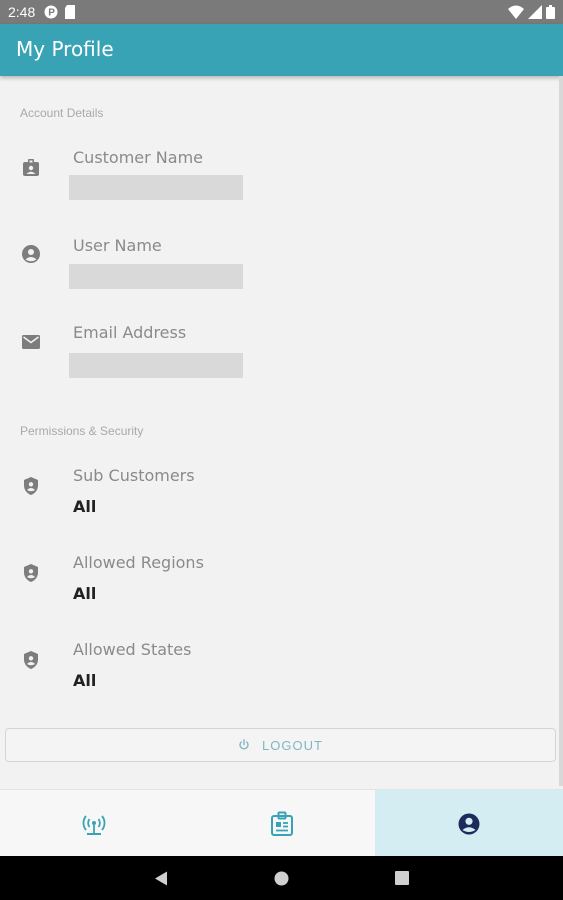  I want to click on customer-name-value, so click(156, 187).